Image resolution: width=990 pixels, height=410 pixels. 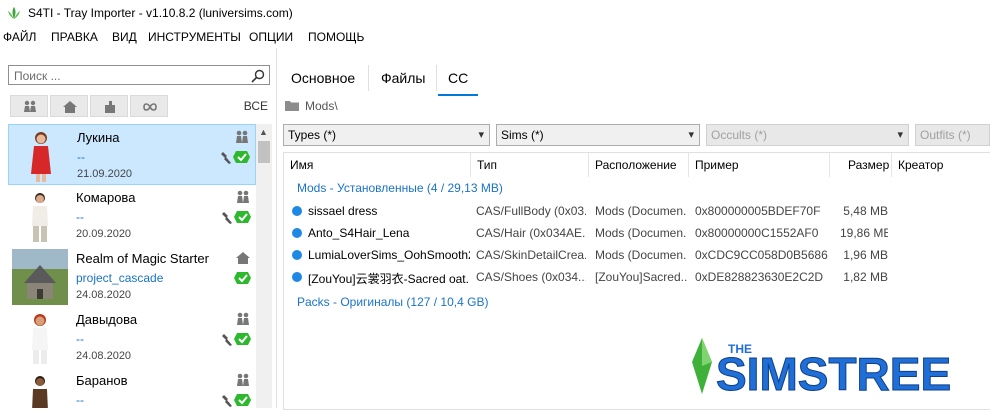 I want to click on row-size: 19,86 MB, so click(x=864, y=233).